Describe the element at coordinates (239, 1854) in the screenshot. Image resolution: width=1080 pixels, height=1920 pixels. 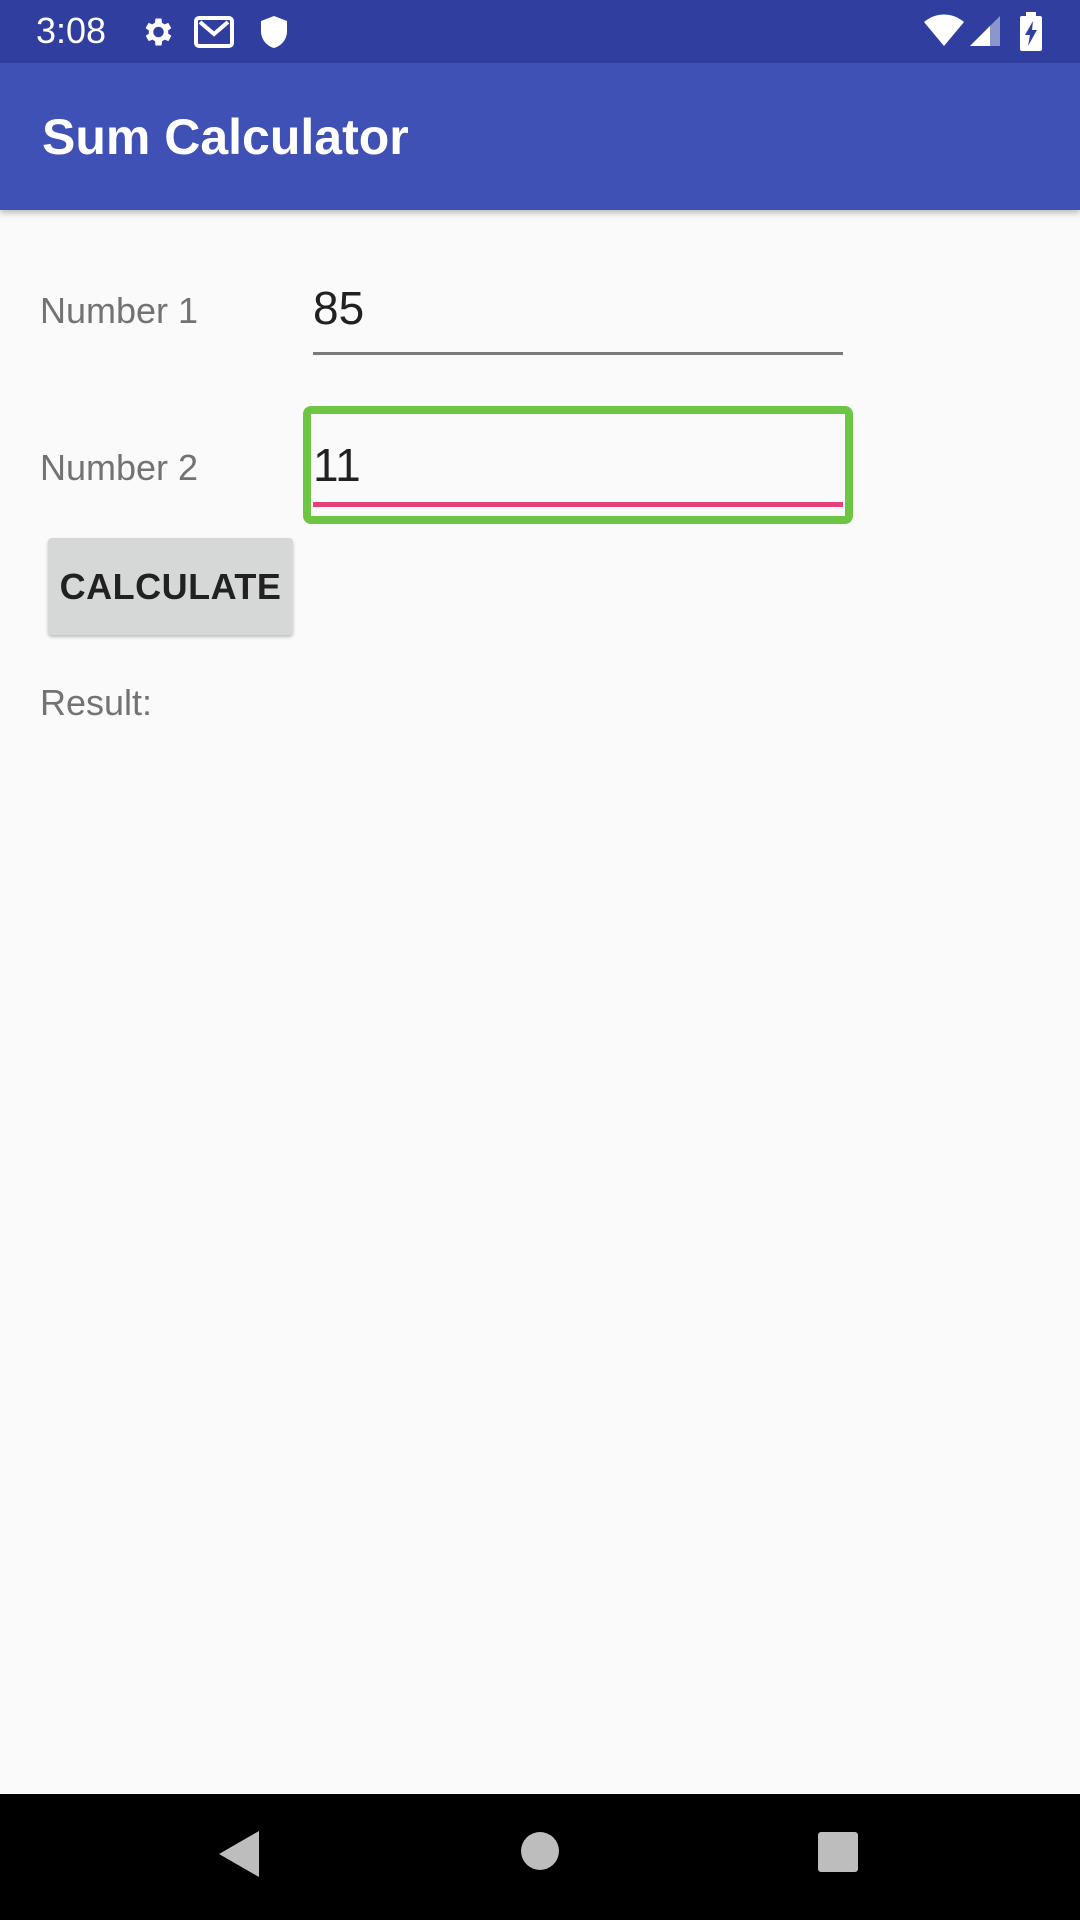
I see `back-icon` at that location.